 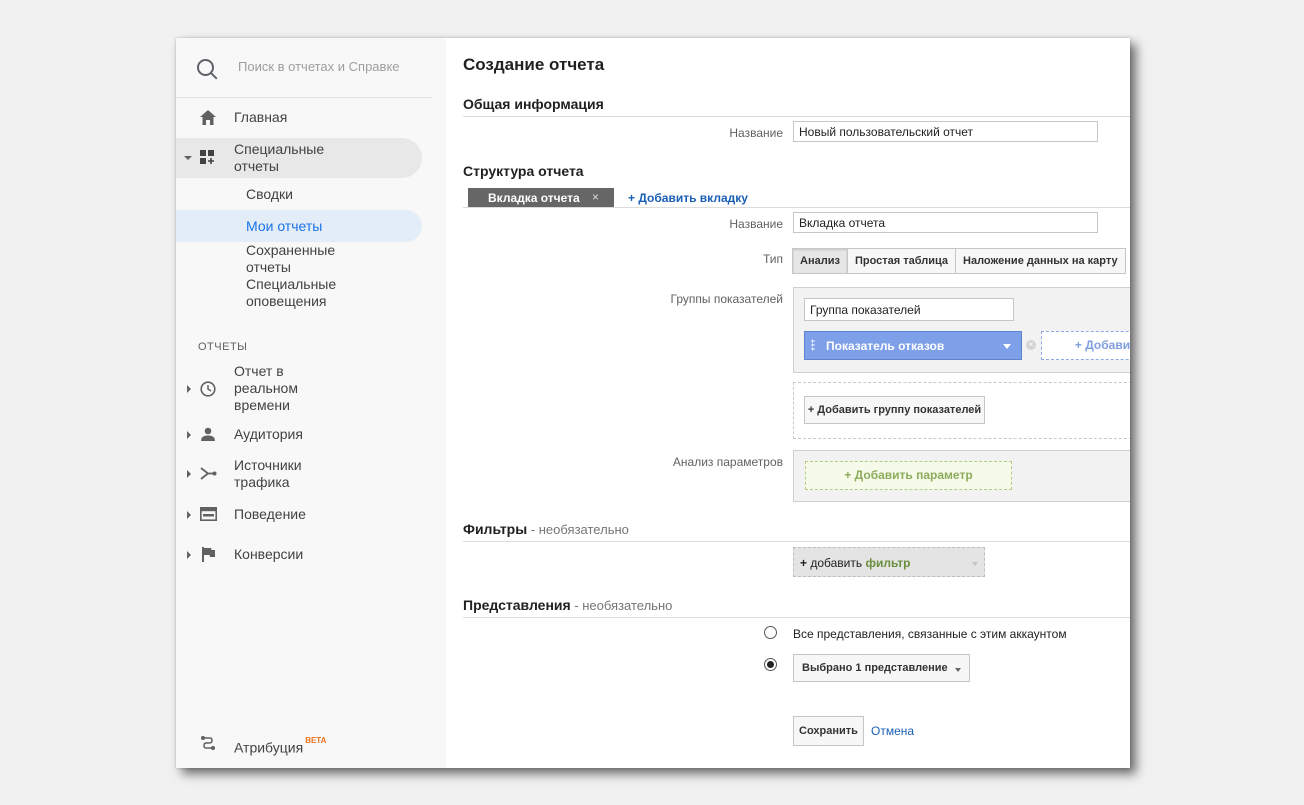 I want to click on sidebar-item-behavior: Поведение, so click(x=299, y=515).